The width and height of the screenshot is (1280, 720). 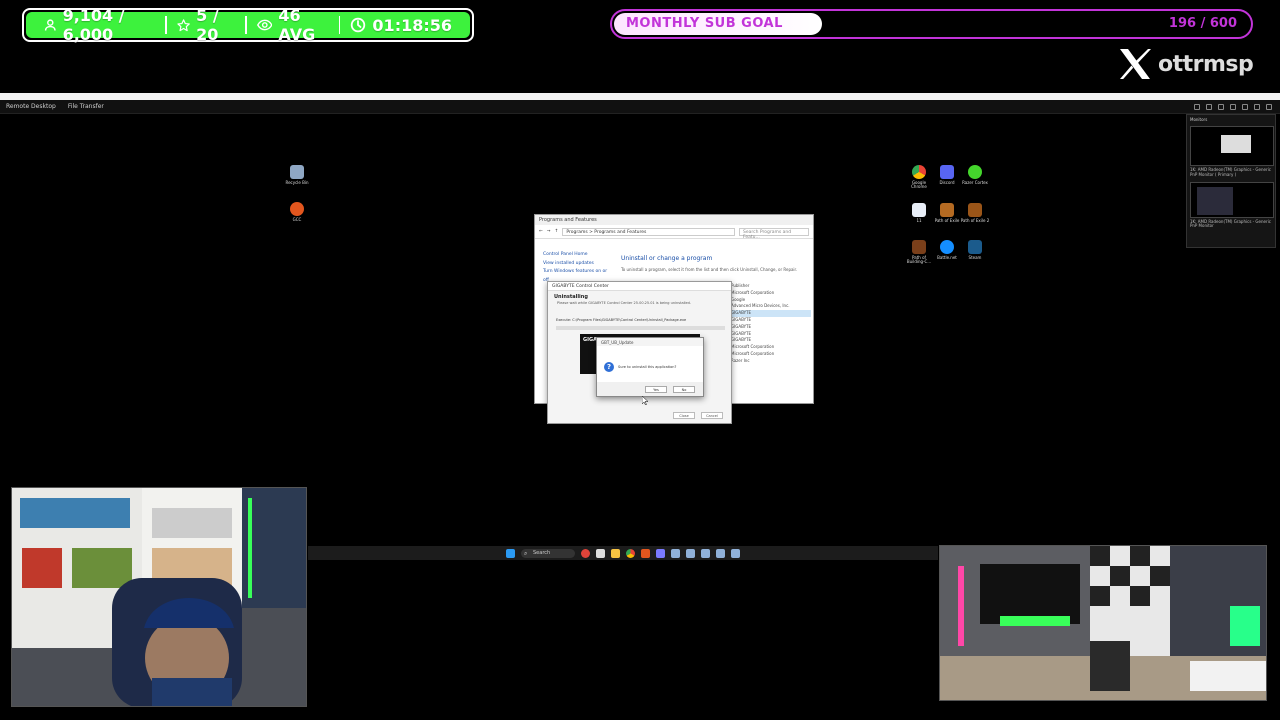 I want to click on start-icon, so click(x=510, y=553).